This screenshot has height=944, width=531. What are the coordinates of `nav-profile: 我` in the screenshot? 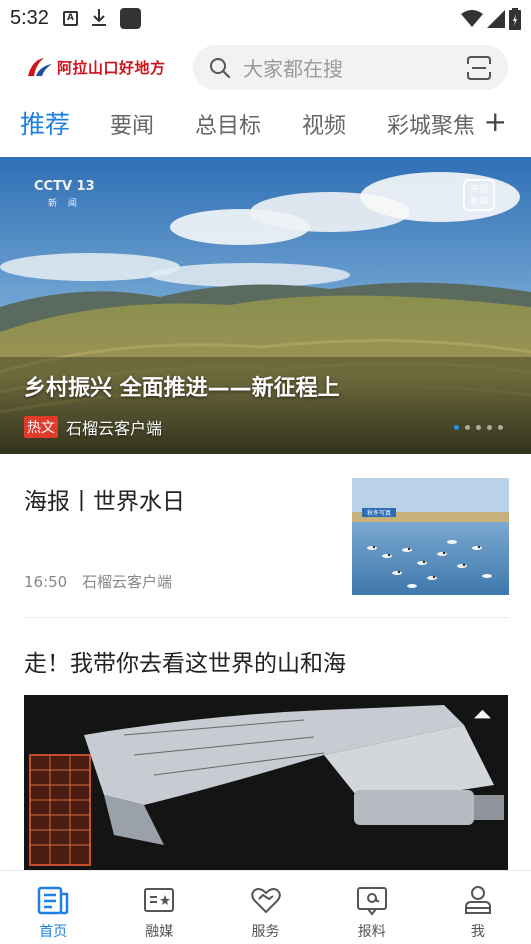 It's located at (478, 907).